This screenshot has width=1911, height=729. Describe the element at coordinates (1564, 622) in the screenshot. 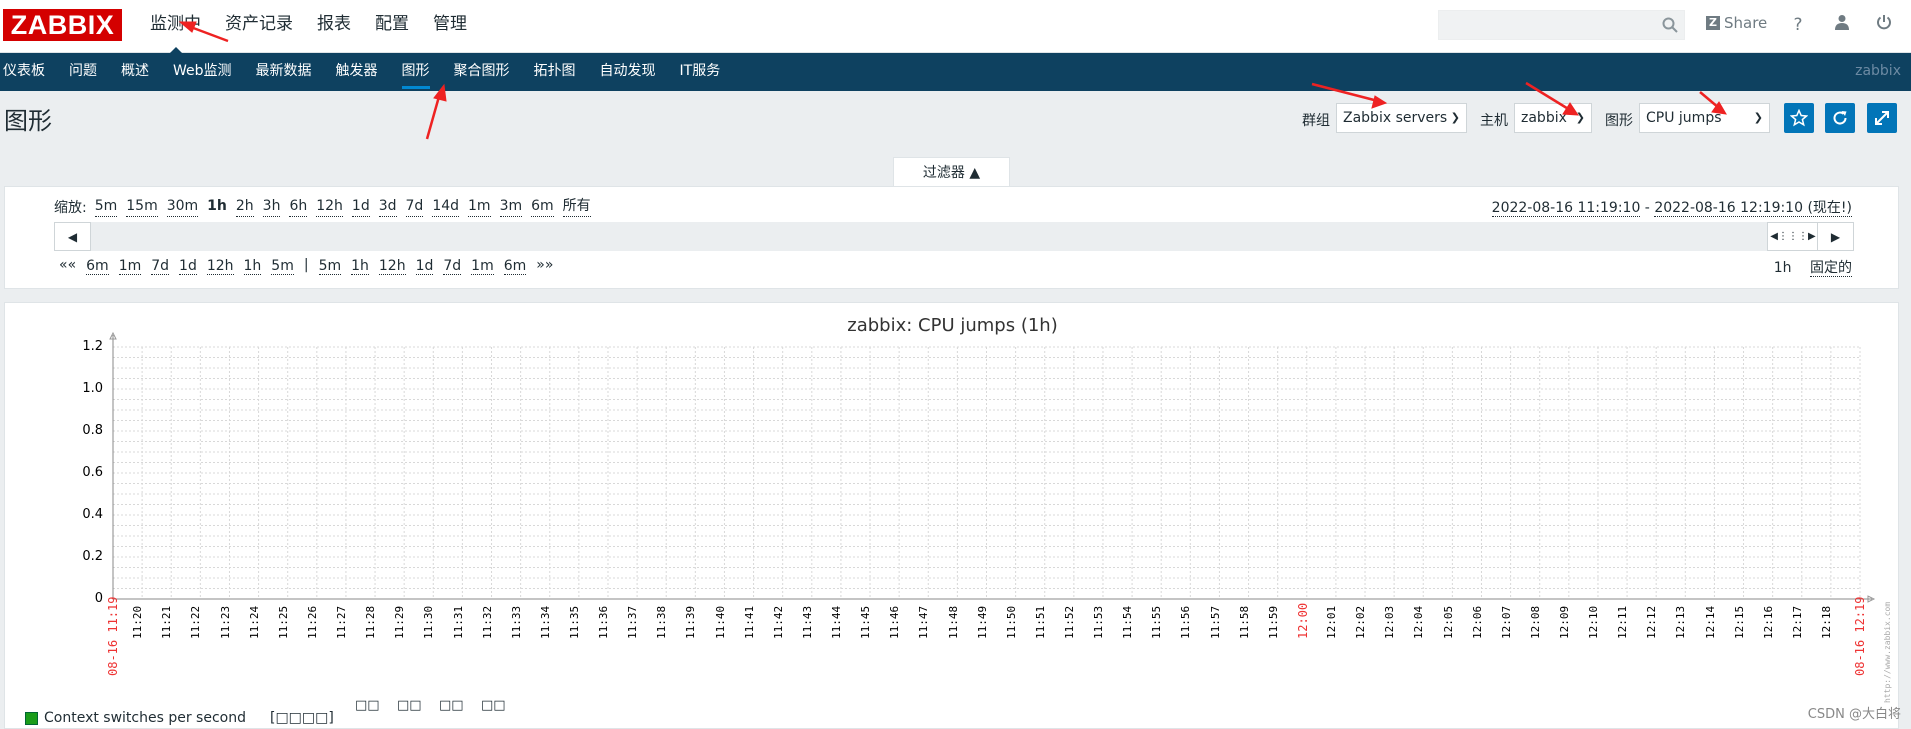

I see `x-tick-label: 12:09` at that location.